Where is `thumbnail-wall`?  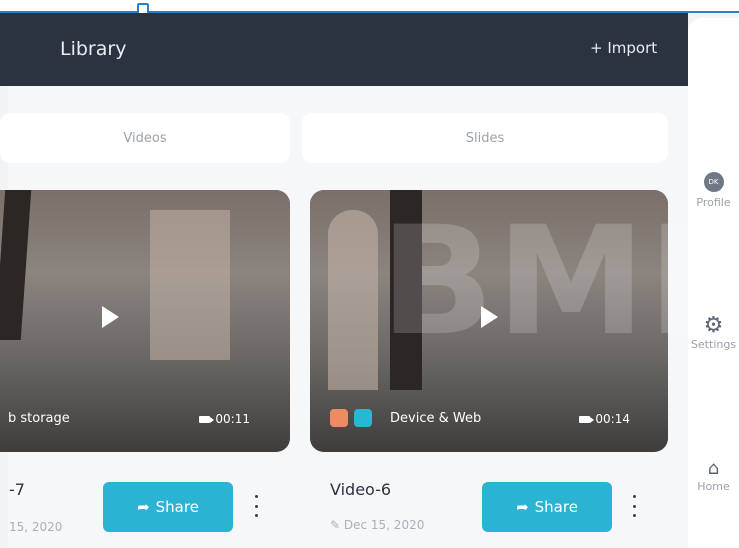
thumbnail-wall is located at coordinates (190, 285).